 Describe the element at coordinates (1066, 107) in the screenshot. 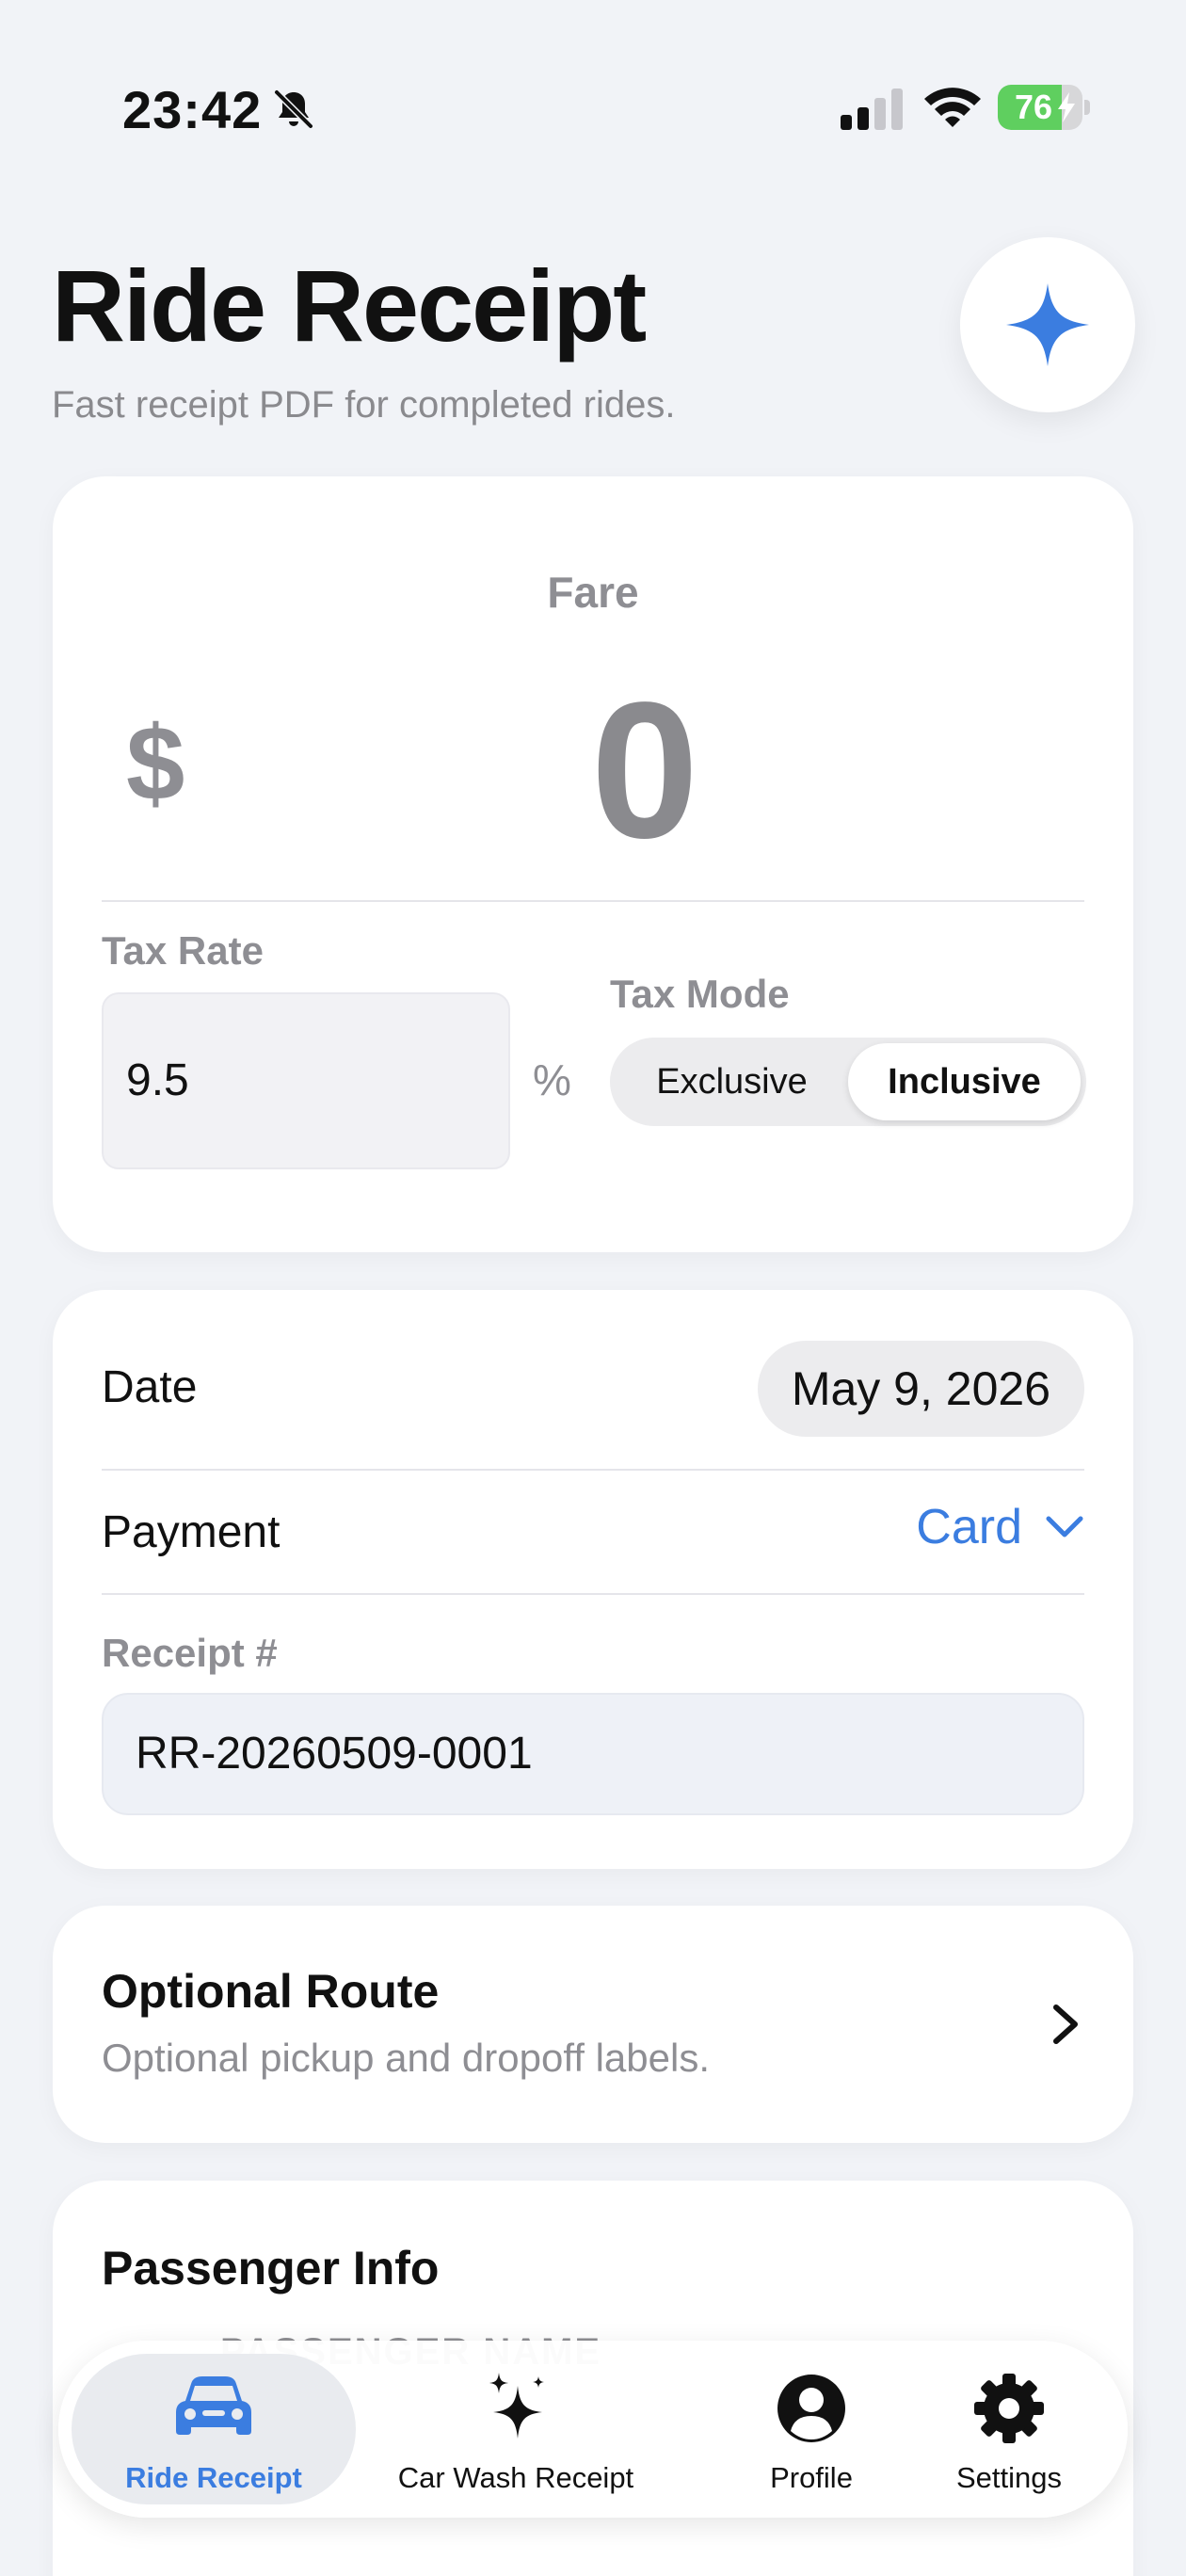

I see `charging-bolt-icon` at that location.